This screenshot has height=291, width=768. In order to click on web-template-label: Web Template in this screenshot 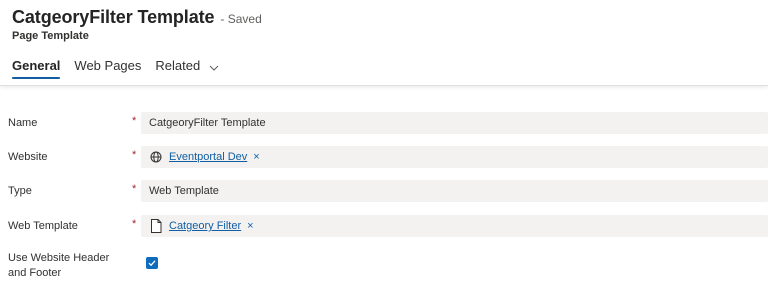, I will do `click(43, 226)`.